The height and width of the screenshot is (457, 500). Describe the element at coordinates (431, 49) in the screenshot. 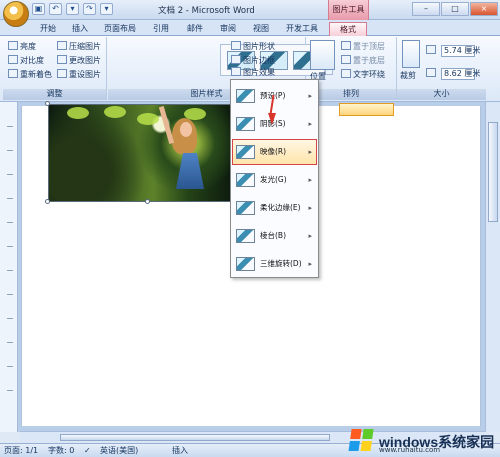

I see `height-icon` at that location.